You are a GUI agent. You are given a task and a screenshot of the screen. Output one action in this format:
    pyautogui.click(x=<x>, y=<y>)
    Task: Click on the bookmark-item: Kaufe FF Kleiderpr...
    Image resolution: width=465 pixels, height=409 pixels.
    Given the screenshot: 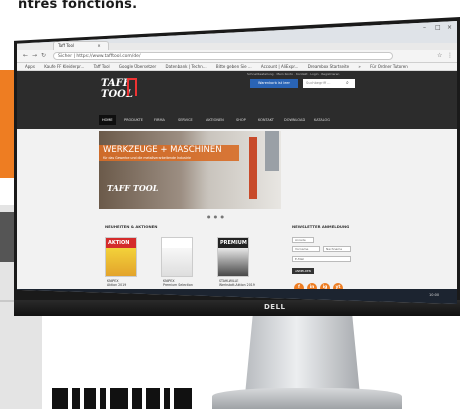 What is the action you would take?
    pyautogui.click(x=64, y=66)
    